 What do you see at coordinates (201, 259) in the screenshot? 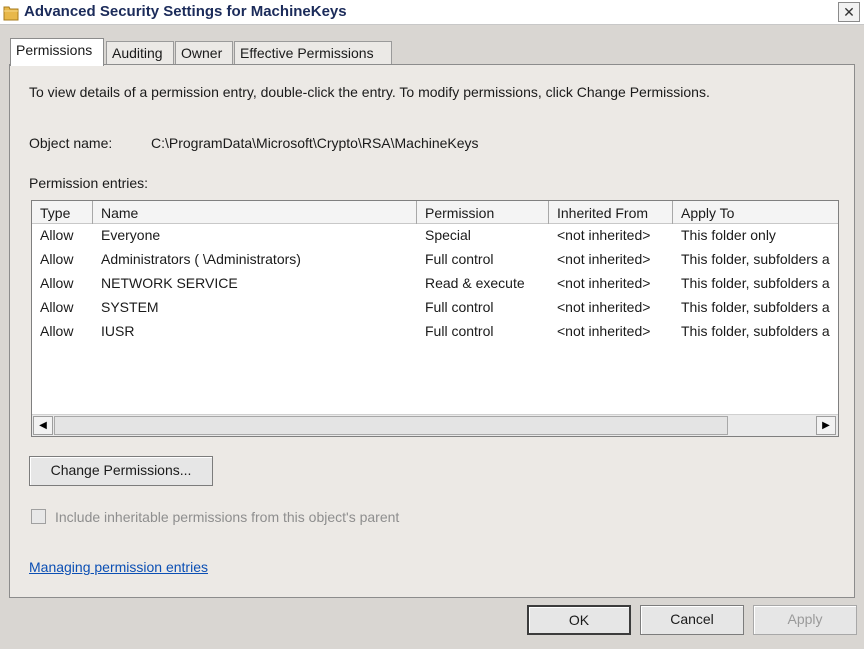
I see `cell-name: Administrators ( \Administrators)` at bounding box center [201, 259].